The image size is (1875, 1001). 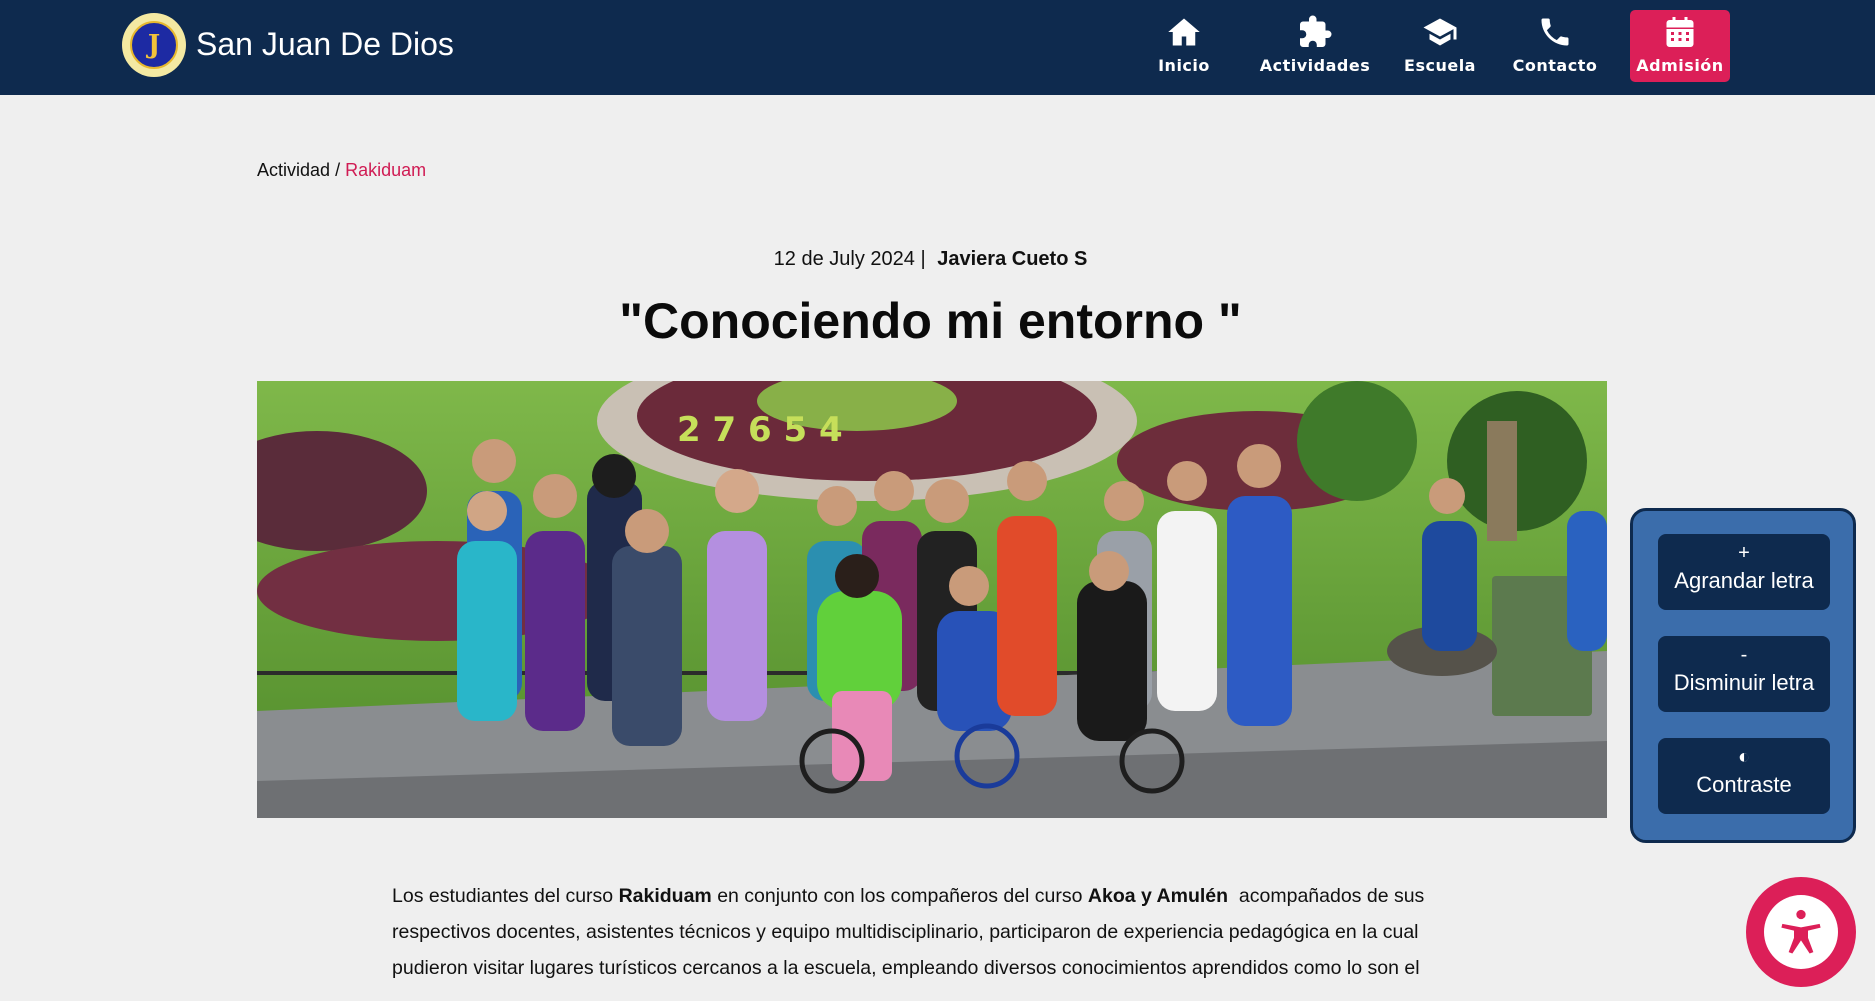 I want to click on post-title: "Conociendo mi entorno ", so click(x=930, y=321).